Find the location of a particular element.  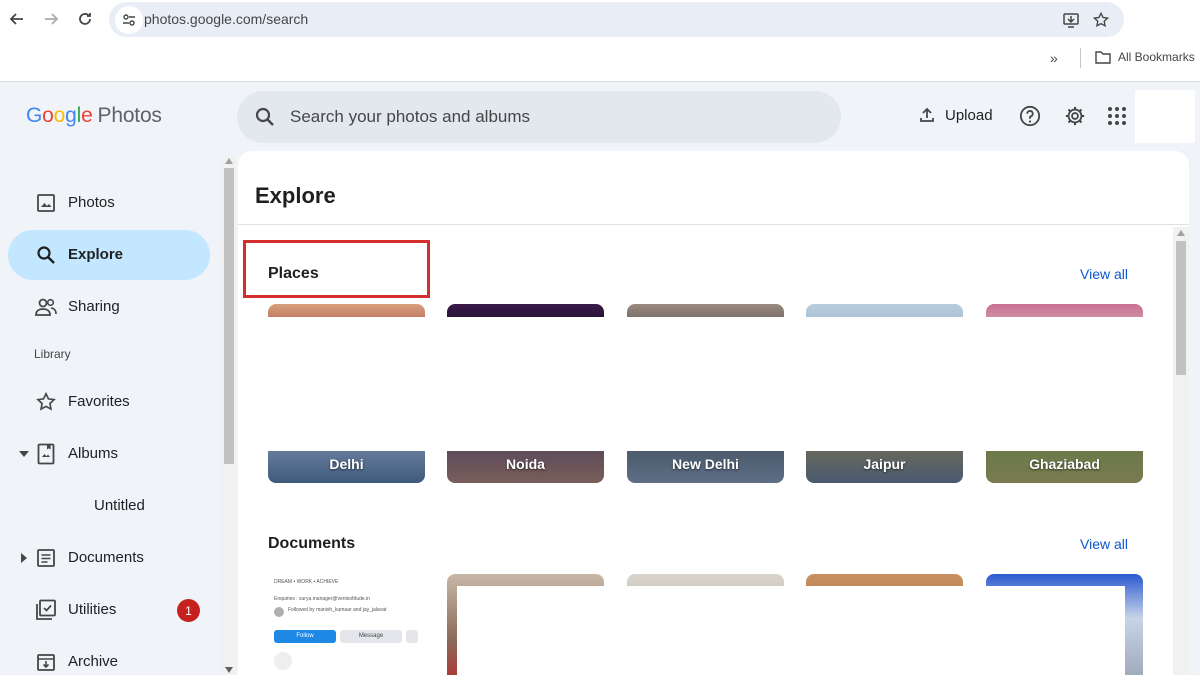

sidebar-item-utilities: Utilities 1 is located at coordinates (109, 610).